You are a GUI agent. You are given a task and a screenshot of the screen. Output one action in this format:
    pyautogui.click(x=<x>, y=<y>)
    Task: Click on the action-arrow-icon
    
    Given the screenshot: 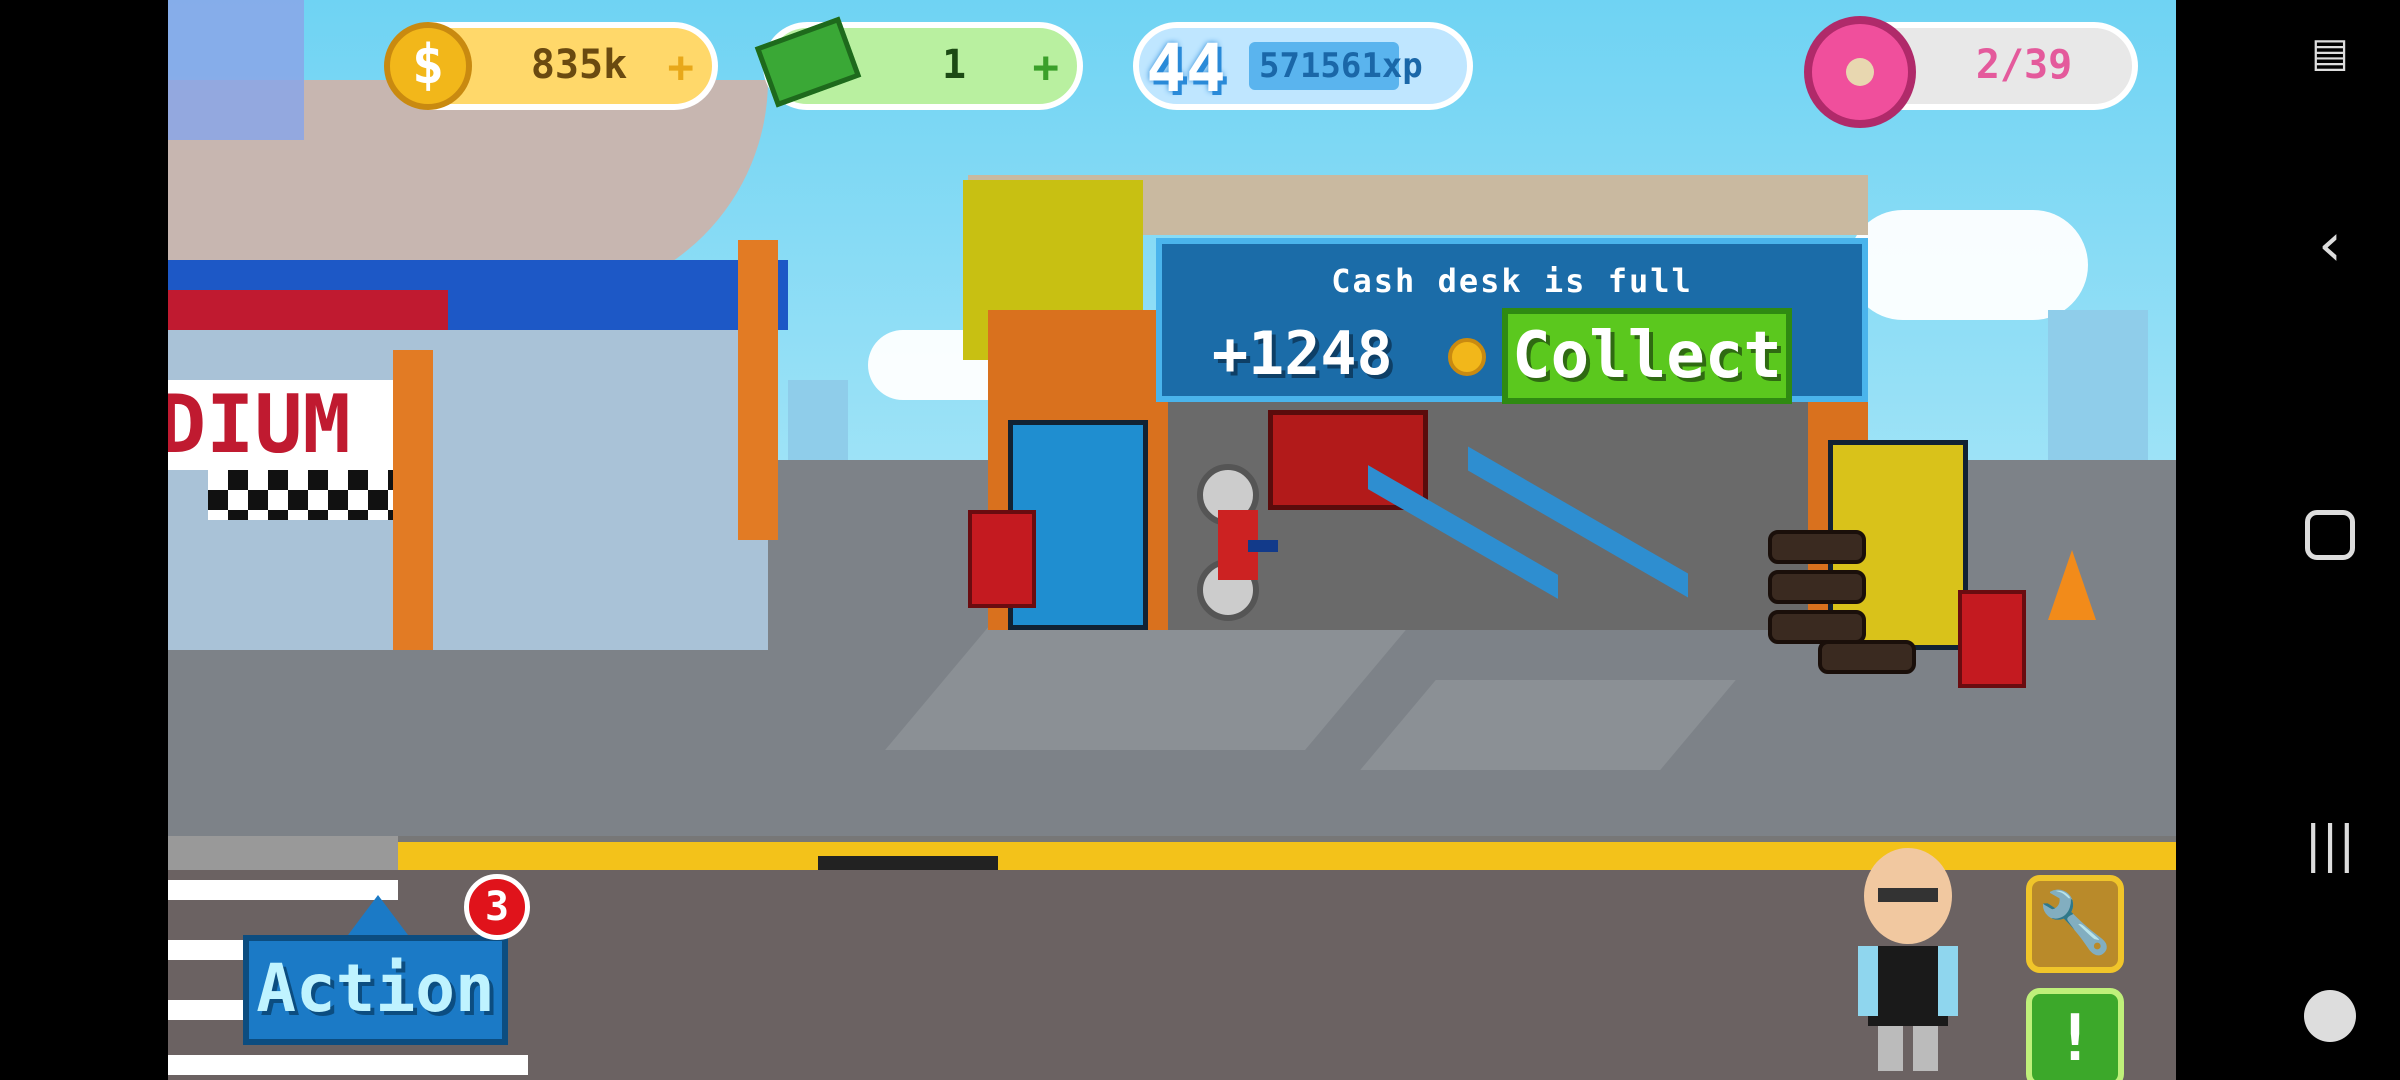 What is the action you would take?
    pyautogui.click(x=378, y=915)
    